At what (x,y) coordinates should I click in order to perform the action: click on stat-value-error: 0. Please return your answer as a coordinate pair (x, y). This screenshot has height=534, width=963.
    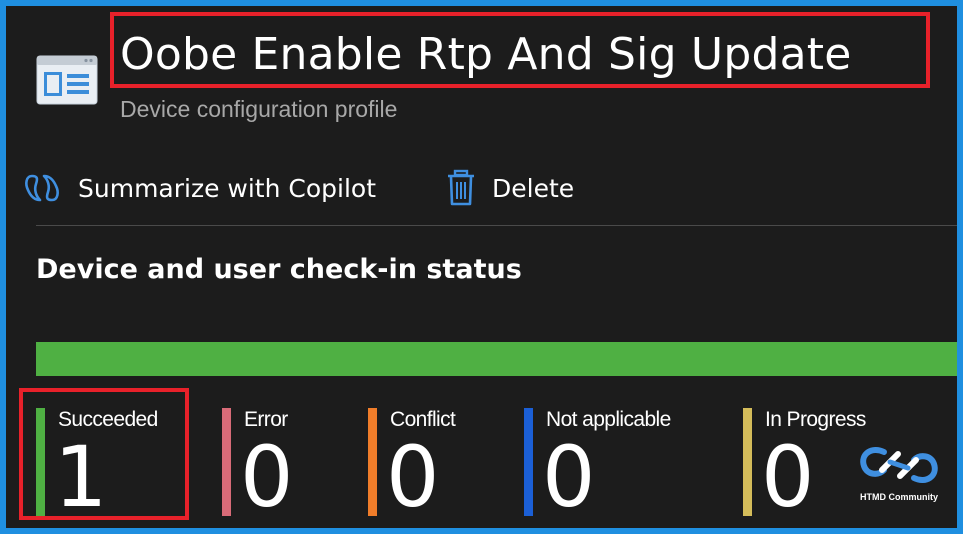
    Looking at the image, I should click on (267, 477).